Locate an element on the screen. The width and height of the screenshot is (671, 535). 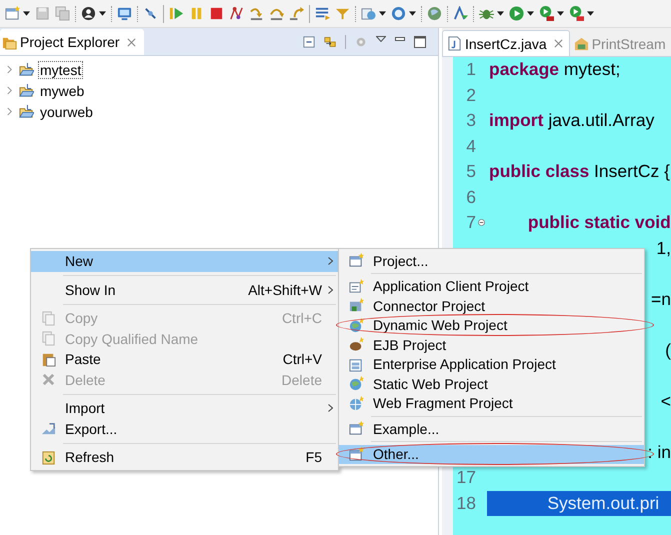
menu-item: Enterprise Application Project is located at coordinates (491, 364).